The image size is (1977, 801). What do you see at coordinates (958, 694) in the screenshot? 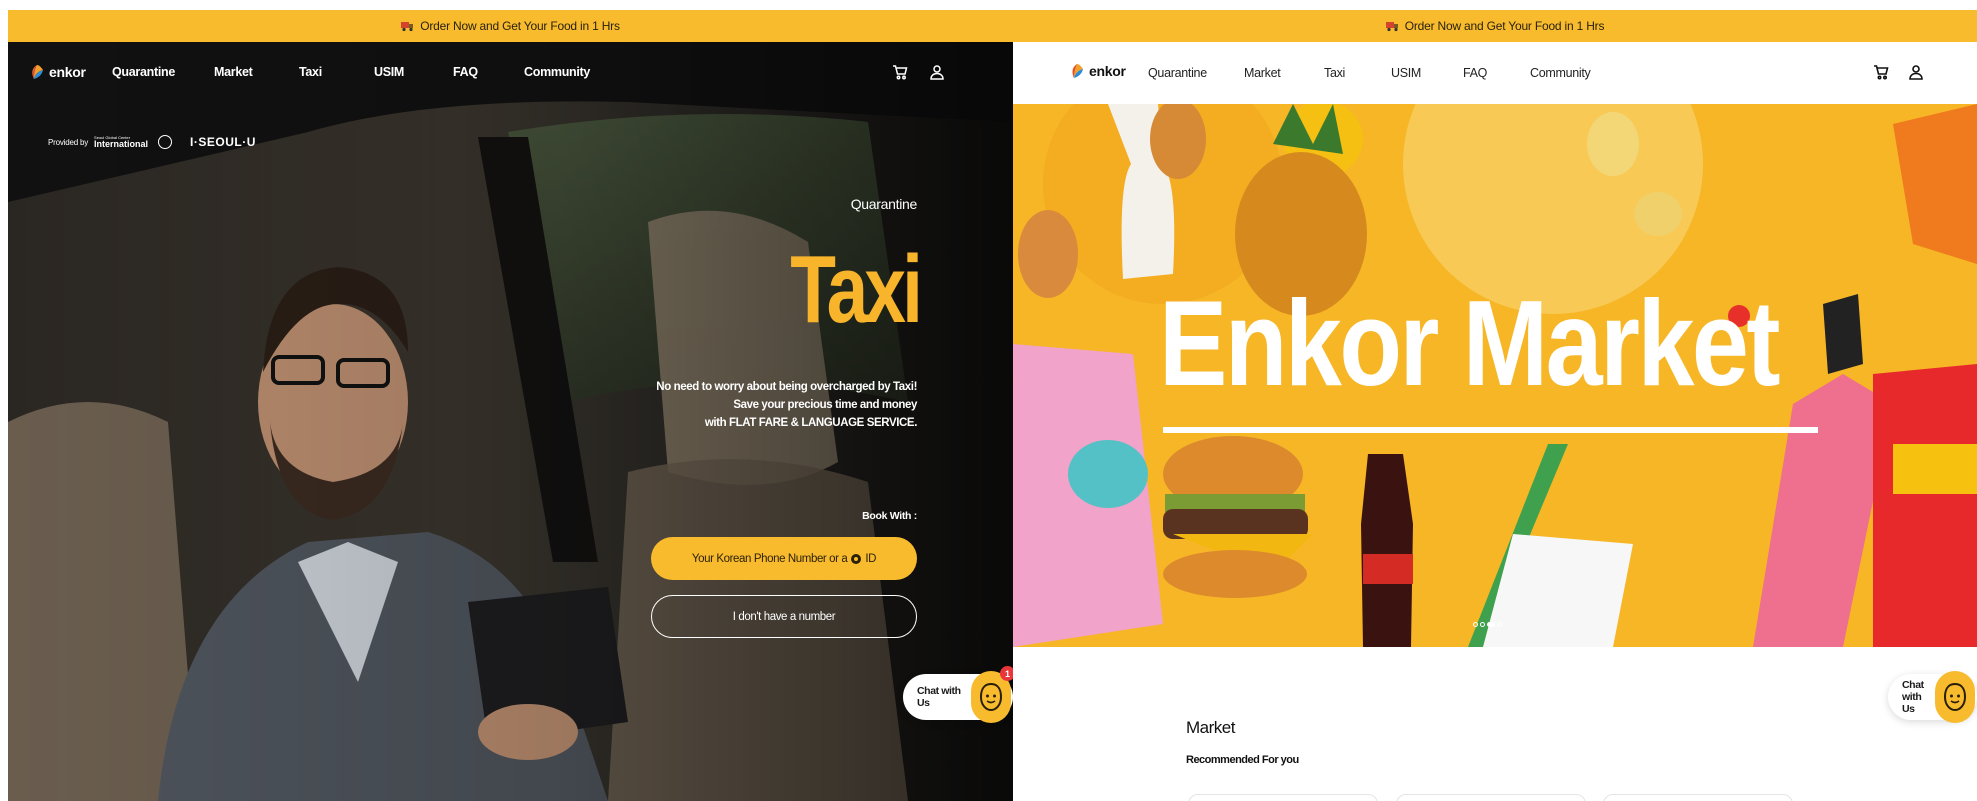
I see `chat-widget: Chat with Us 1` at bounding box center [958, 694].